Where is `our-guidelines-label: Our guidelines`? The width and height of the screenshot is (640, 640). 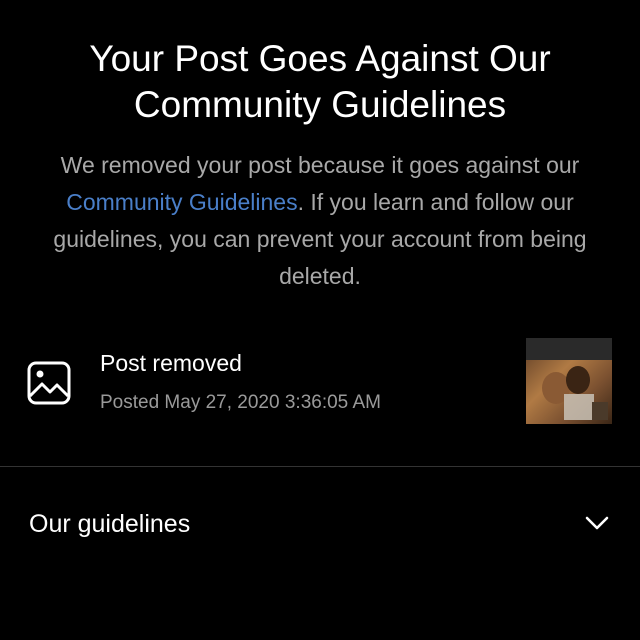
our-guidelines-label: Our guidelines is located at coordinates (110, 524).